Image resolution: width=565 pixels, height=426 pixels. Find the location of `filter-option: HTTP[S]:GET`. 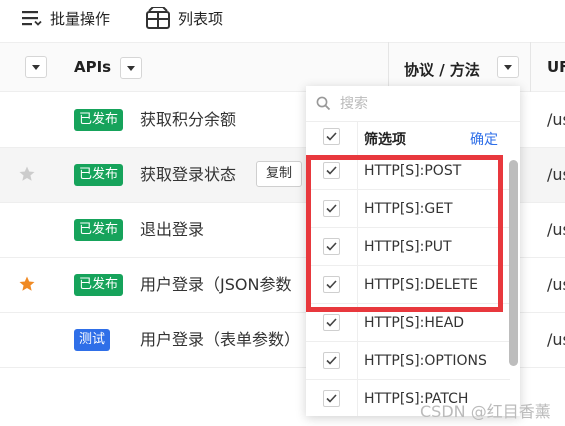

filter-option: HTTP[S]:GET is located at coordinates (408, 209).